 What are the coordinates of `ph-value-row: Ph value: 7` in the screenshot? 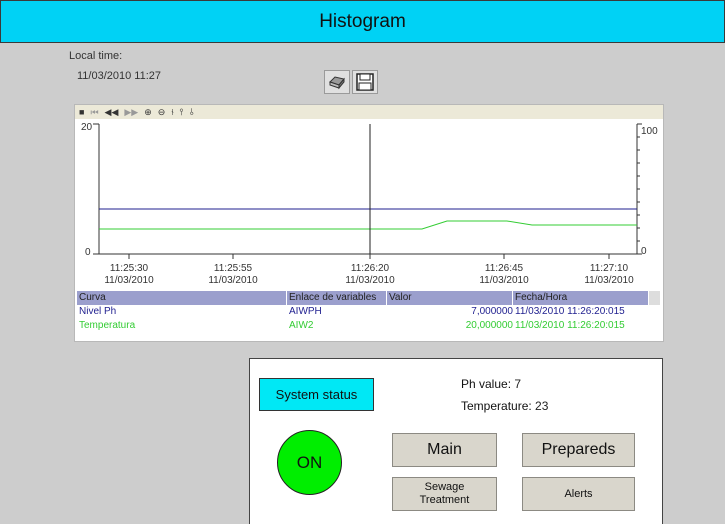 It's located at (491, 384).